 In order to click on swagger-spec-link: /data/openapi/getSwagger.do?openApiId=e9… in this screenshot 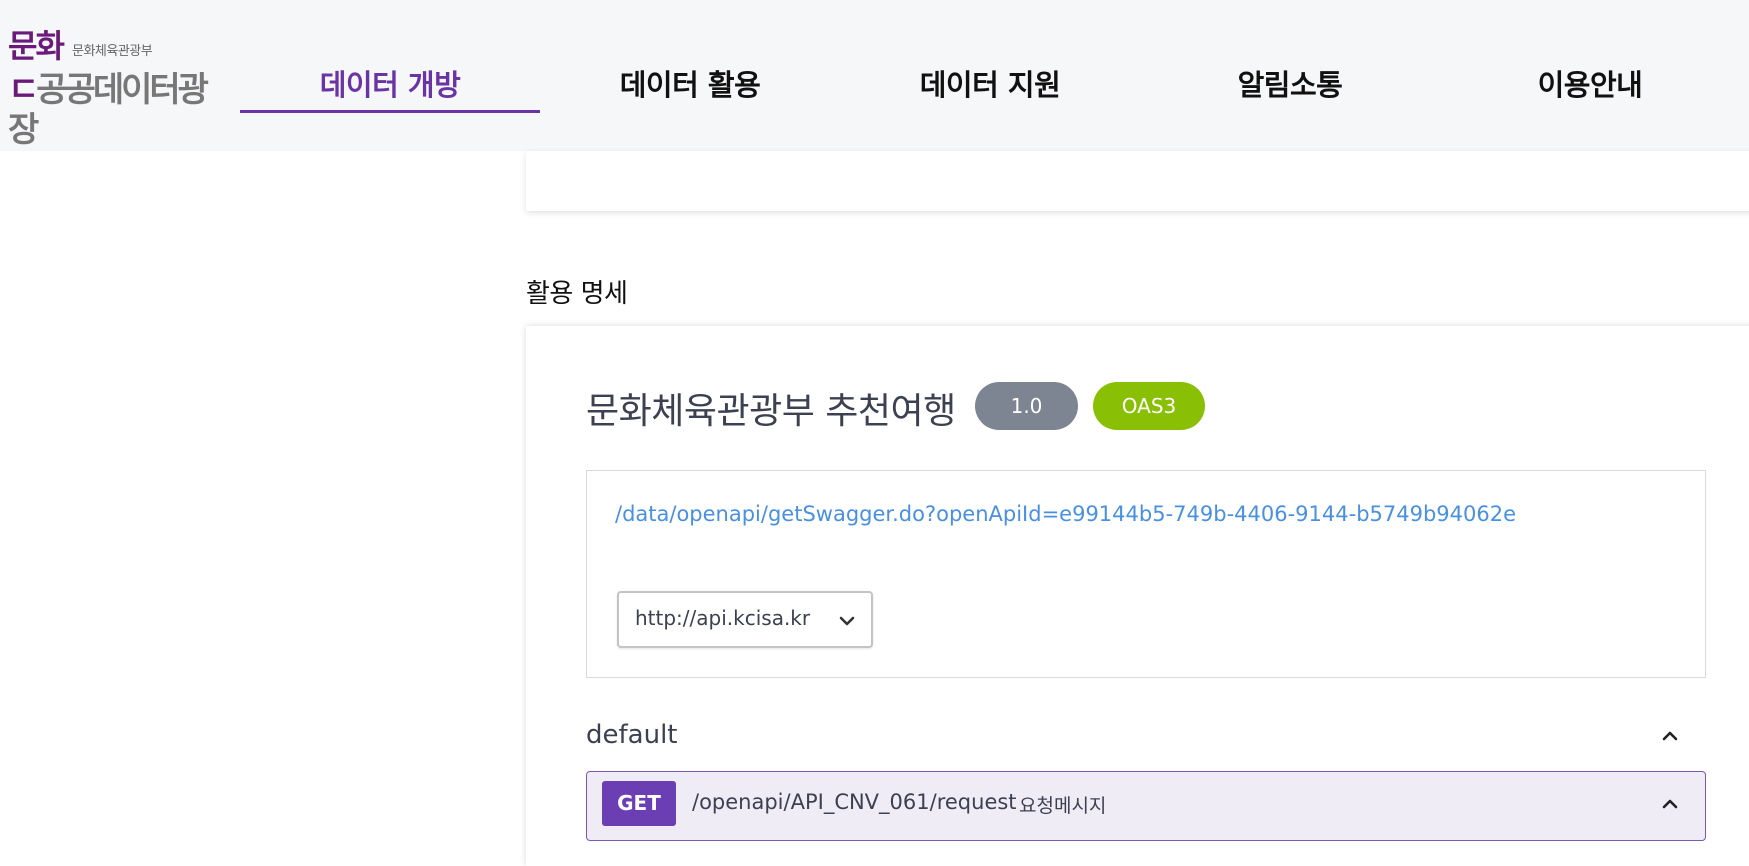, I will do `click(1065, 514)`.